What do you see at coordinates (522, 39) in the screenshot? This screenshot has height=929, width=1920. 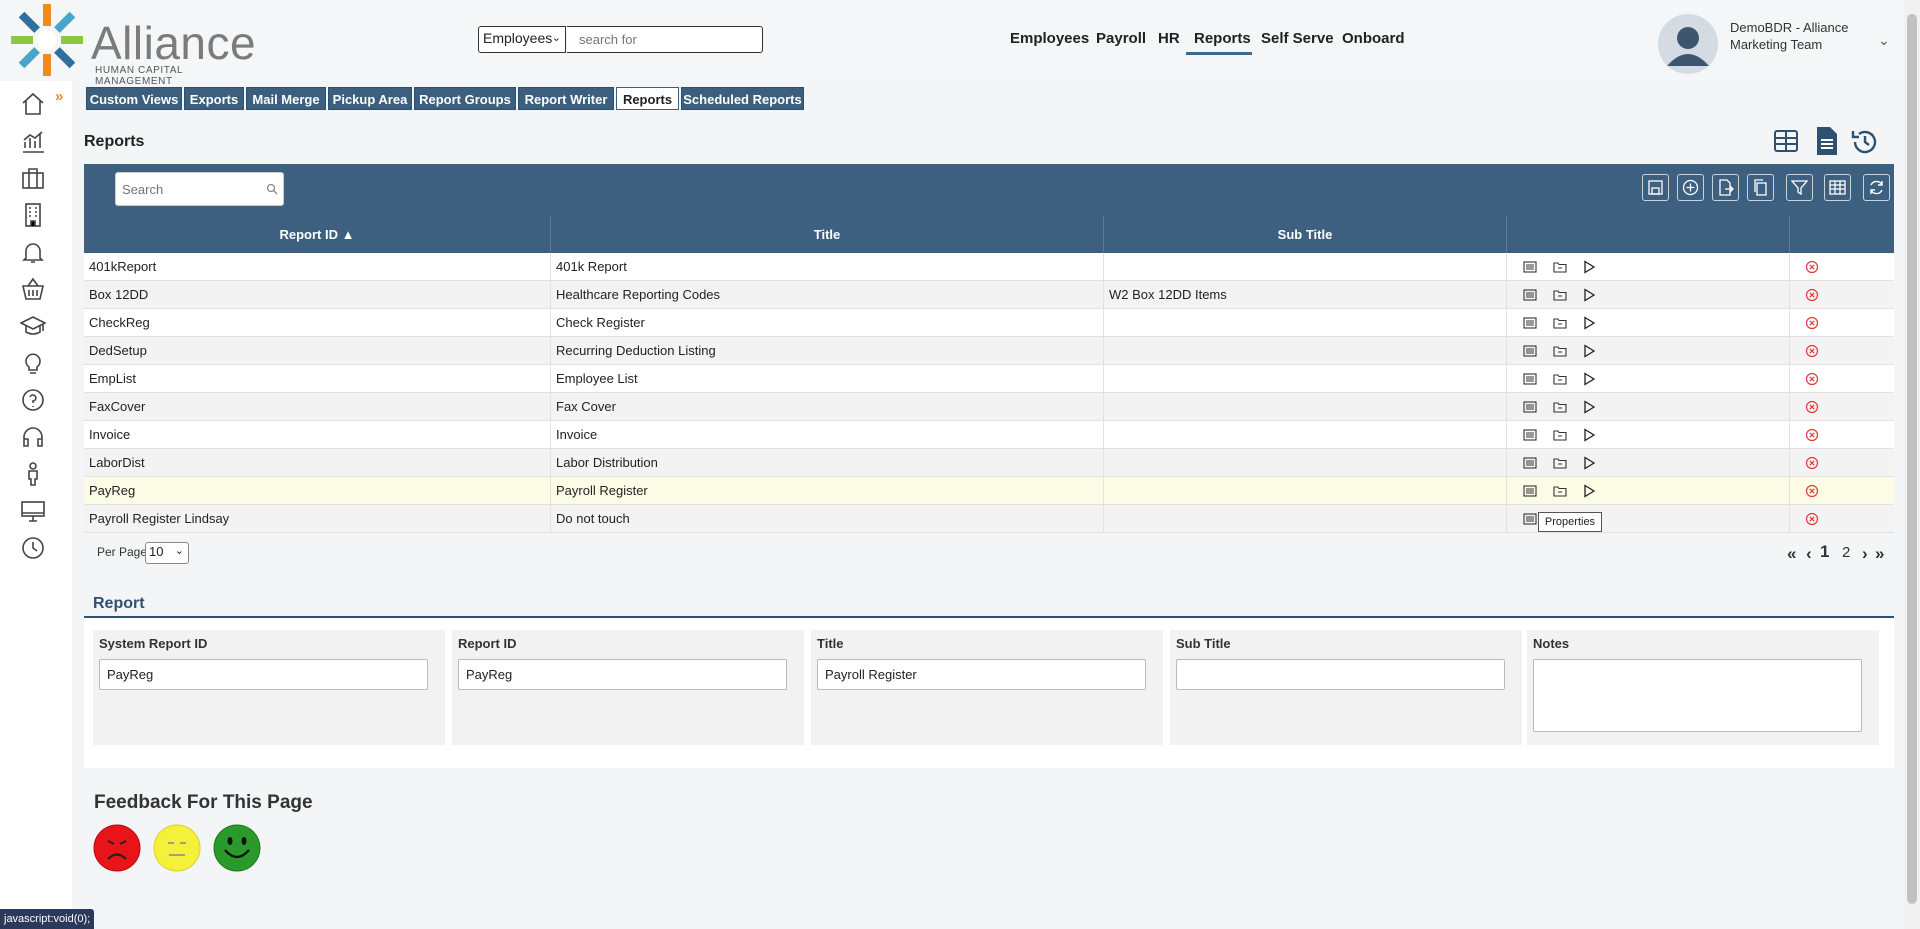 I see `search-category-select: Employees ⌄` at bounding box center [522, 39].